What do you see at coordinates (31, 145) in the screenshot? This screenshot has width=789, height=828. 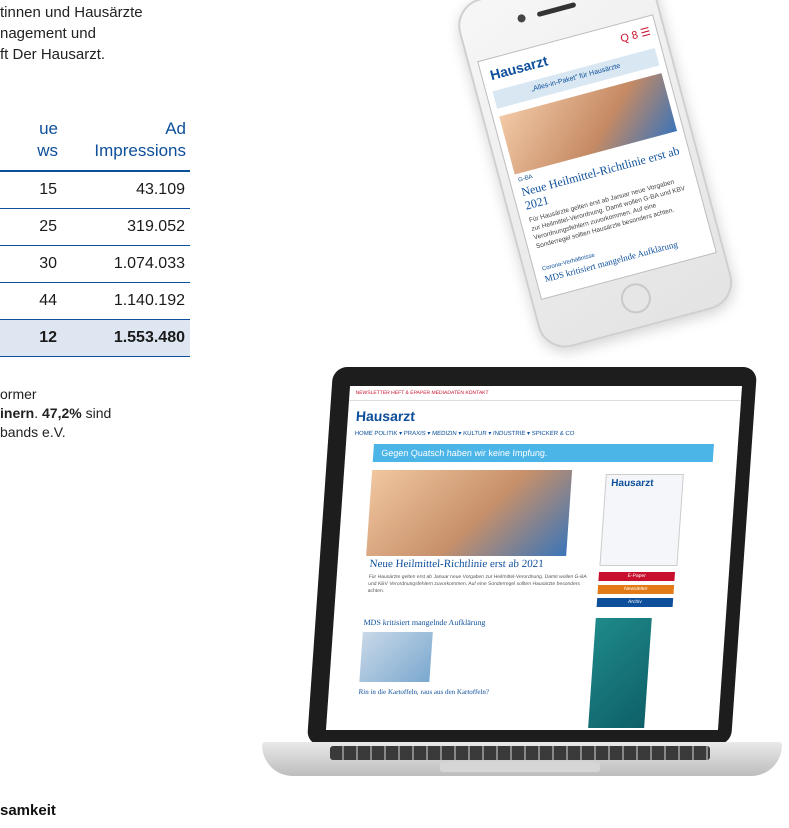 I see `column-header-views: ue ws` at bounding box center [31, 145].